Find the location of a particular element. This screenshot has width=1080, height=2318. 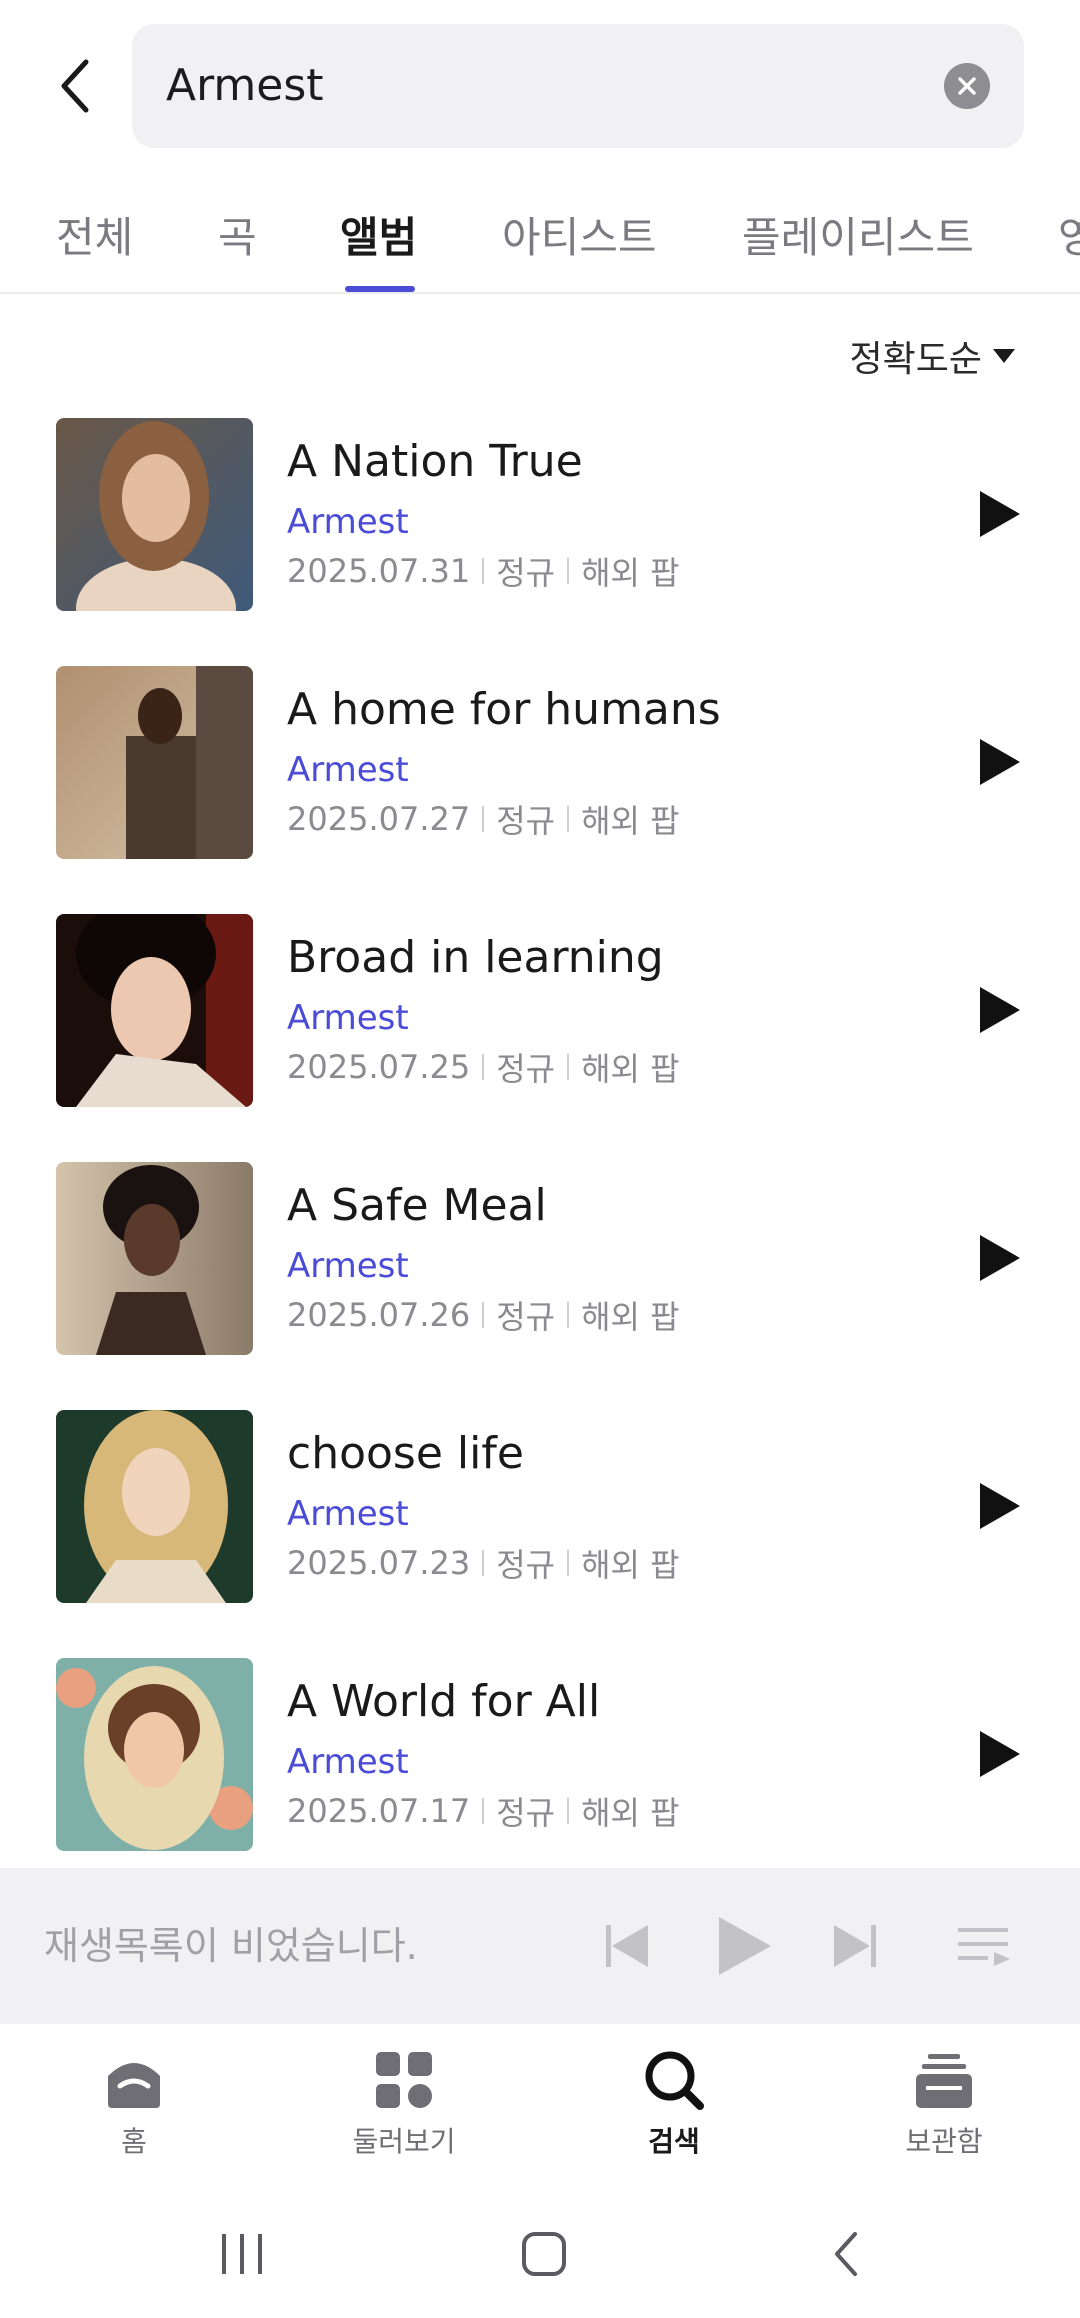

browse-icon is located at coordinates (404, 2080).